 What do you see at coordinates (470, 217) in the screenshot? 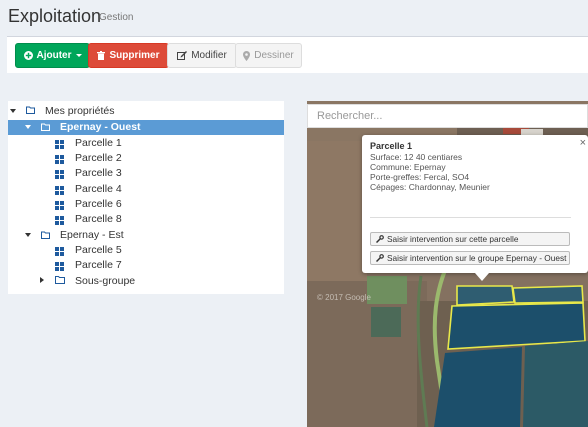
I see `popup-divider` at bounding box center [470, 217].